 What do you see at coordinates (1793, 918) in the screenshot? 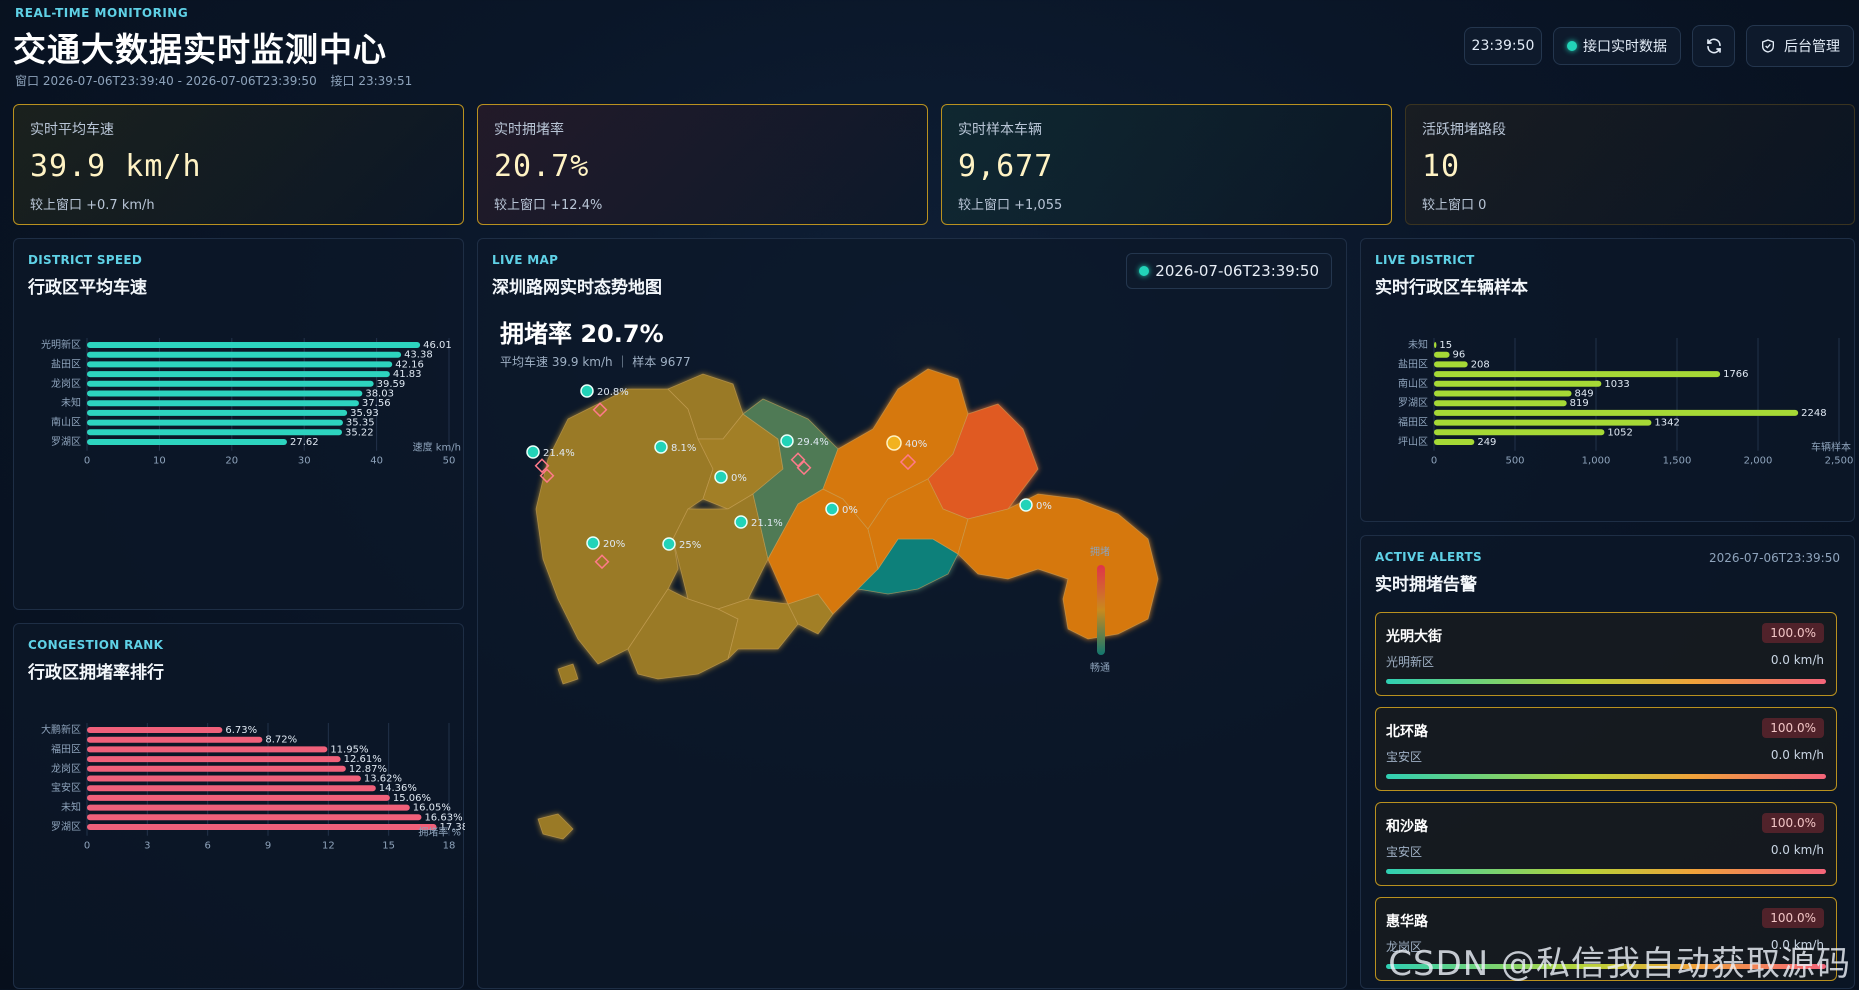
I see `alert-percent: 100.0%` at bounding box center [1793, 918].